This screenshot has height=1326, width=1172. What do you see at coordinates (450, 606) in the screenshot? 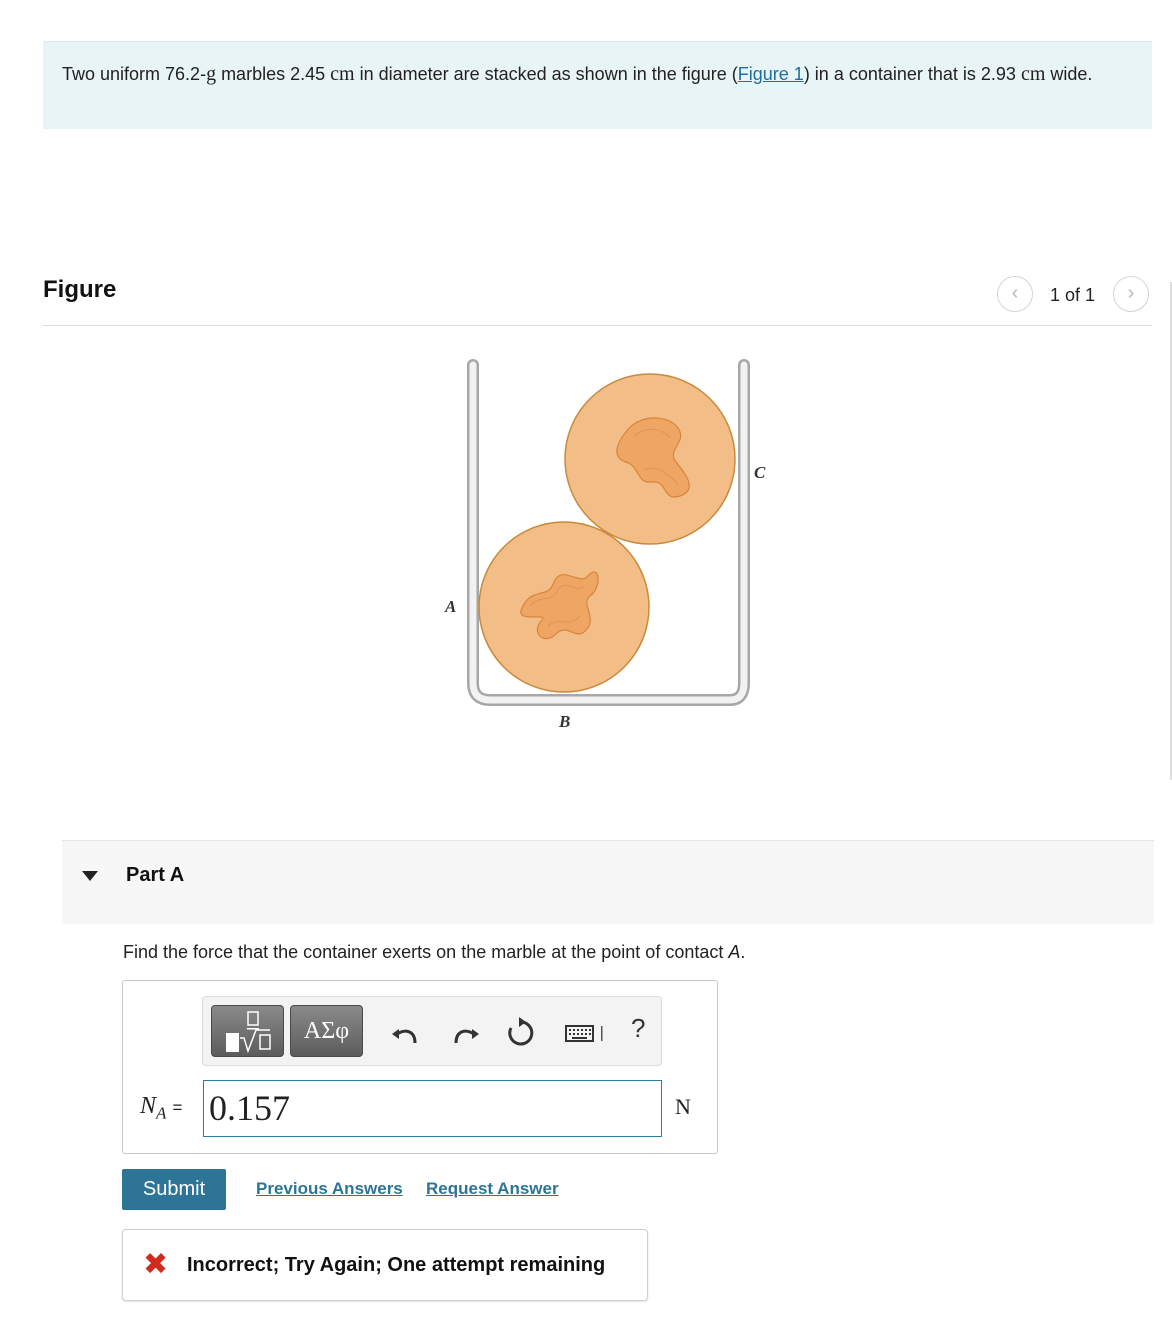
I see `point-label-a: A` at bounding box center [450, 606].